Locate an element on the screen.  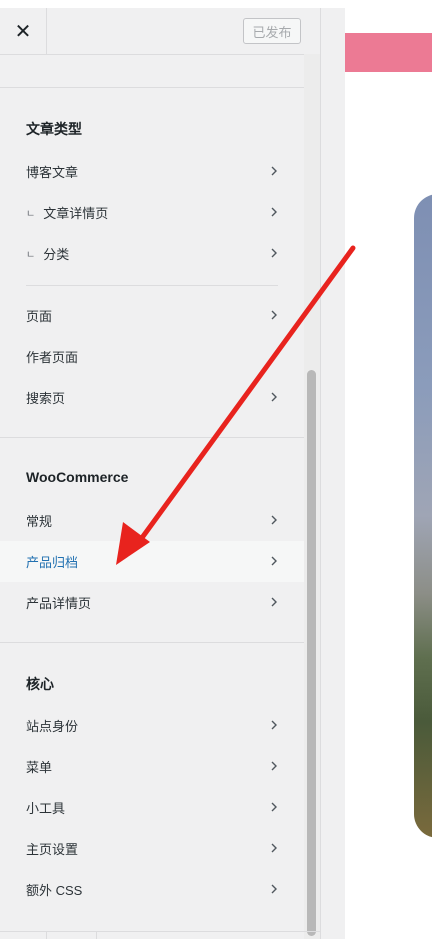
menu-item-label: 分类 is located at coordinates (56, 254).